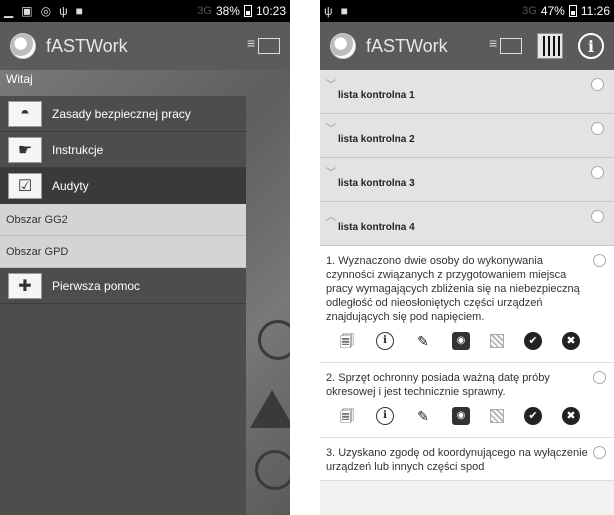 This screenshot has width=614, height=515. Describe the element at coordinates (227, 11) in the screenshot. I see `battery-percent: 38%` at that location.